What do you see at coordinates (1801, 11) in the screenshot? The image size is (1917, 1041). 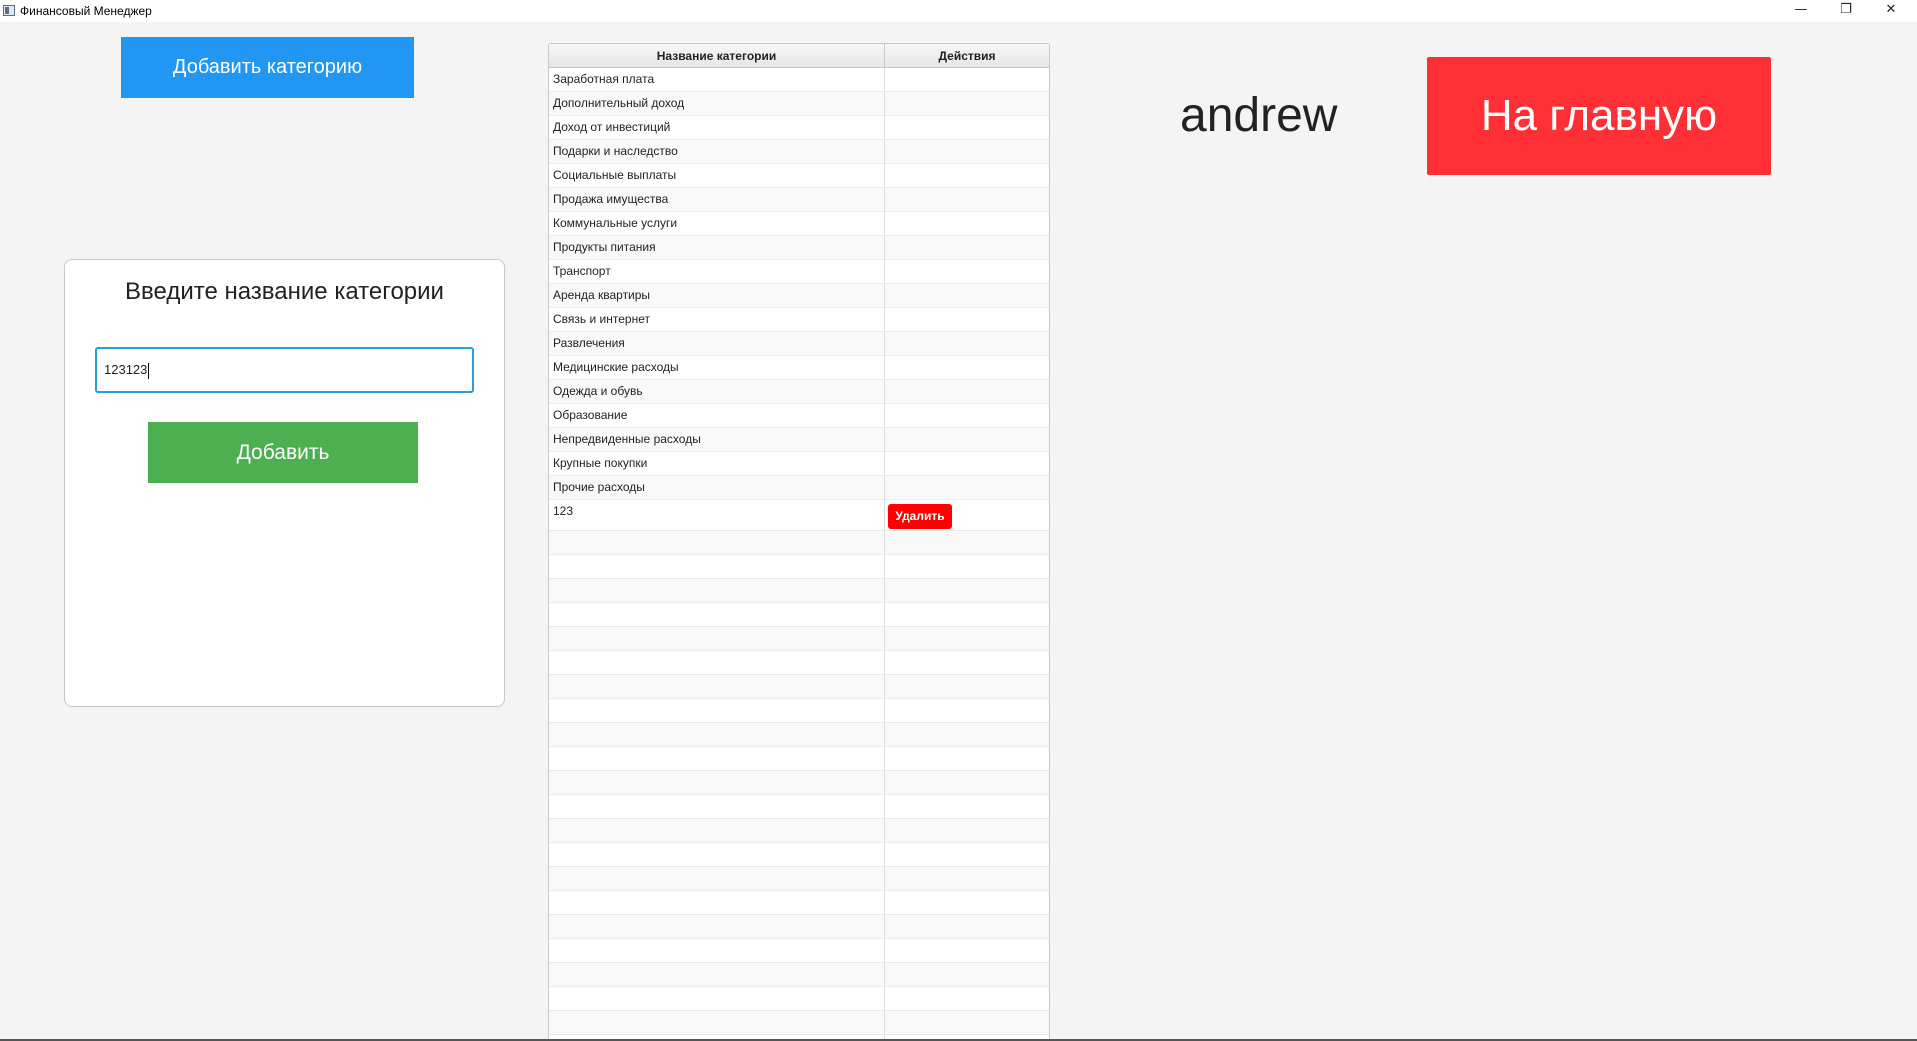 I see `minimize-icon: —` at bounding box center [1801, 11].